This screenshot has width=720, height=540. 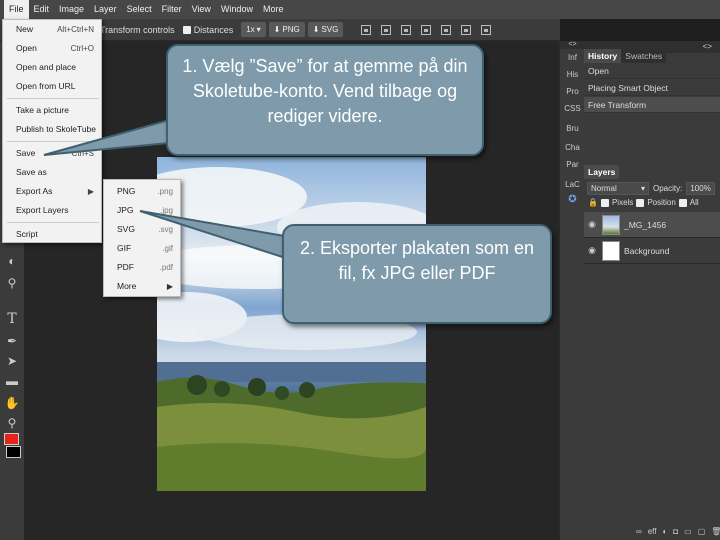 I want to click on export-png-button: ⬇ PNG, so click(x=286, y=29).